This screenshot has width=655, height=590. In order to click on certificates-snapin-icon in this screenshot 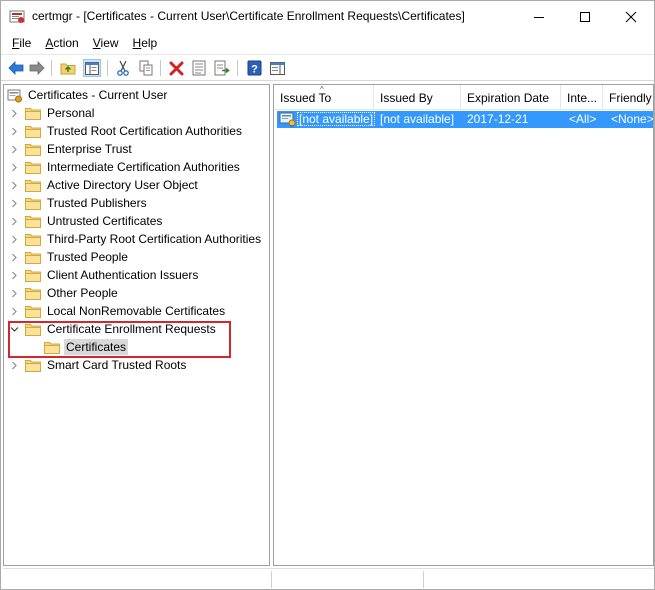, I will do `click(14, 96)`.